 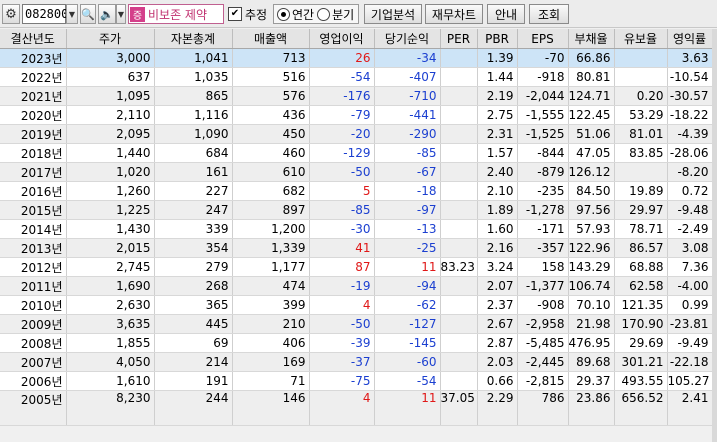 What do you see at coordinates (543, 286) in the screenshot?
I see `table-cell: -1,377` at bounding box center [543, 286].